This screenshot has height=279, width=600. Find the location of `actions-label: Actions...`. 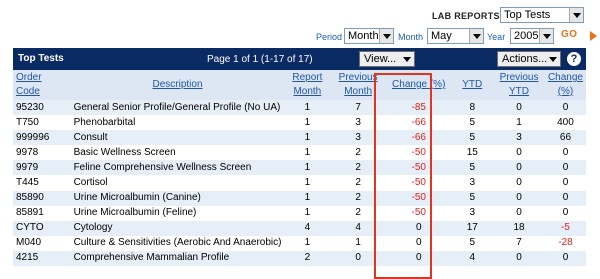

actions-label: Actions... is located at coordinates (525, 59).